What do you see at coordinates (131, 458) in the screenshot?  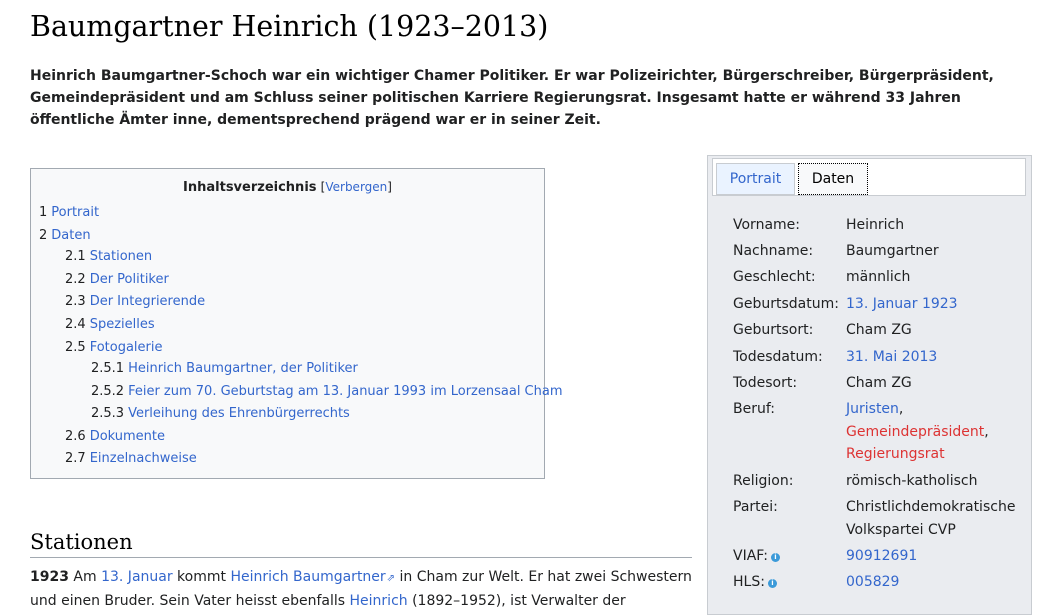 I see `toc-item-einzelnachweise: 2.7 Einzelnachweise` at bounding box center [131, 458].